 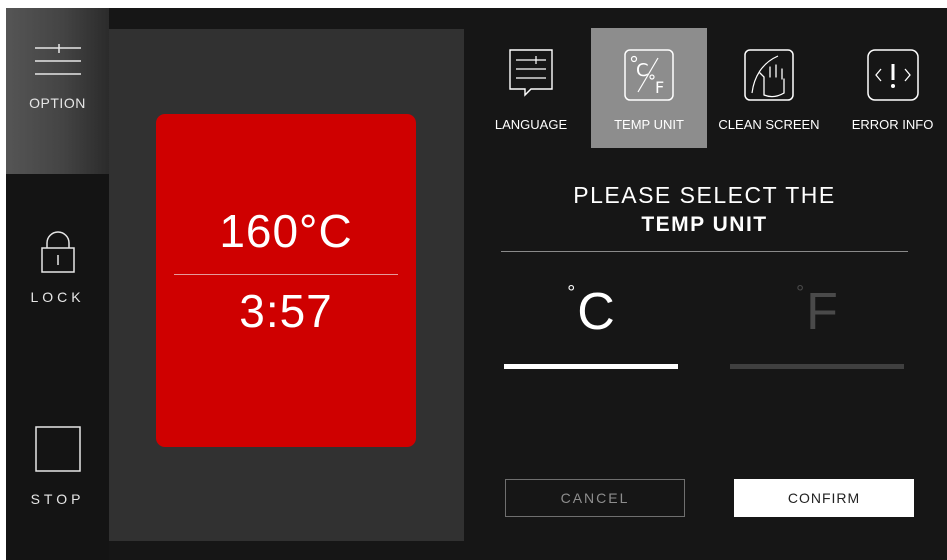 What do you see at coordinates (769, 124) in the screenshot?
I see `tab-clean-screen-label: CLEAN SCREEN` at bounding box center [769, 124].